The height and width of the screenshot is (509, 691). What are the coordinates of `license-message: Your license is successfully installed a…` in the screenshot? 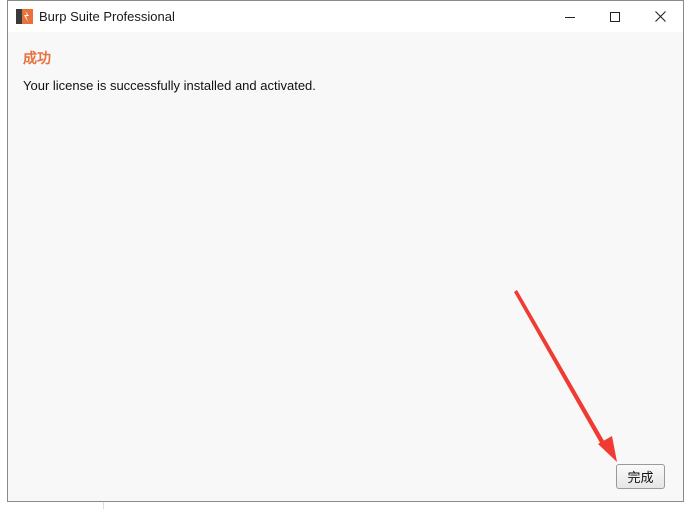 It's located at (169, 85).